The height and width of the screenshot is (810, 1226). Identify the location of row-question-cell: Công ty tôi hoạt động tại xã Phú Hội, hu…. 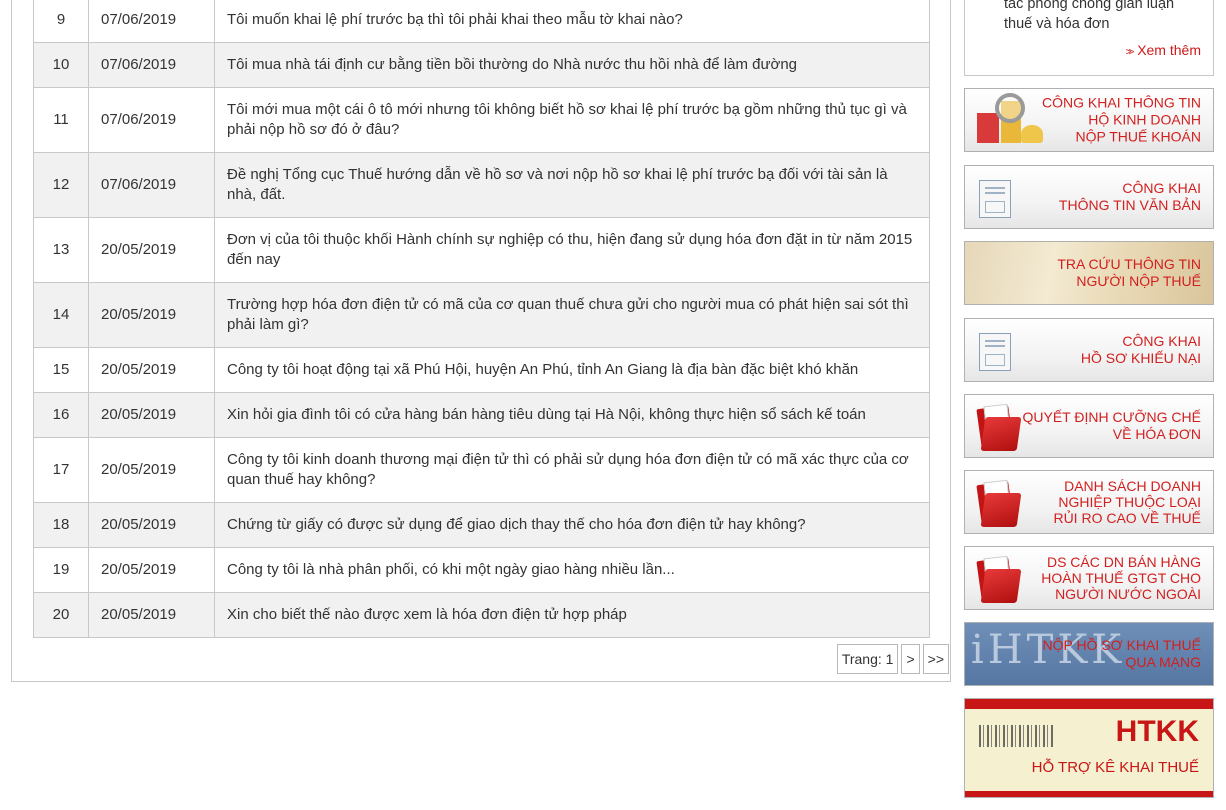
(572, 370).